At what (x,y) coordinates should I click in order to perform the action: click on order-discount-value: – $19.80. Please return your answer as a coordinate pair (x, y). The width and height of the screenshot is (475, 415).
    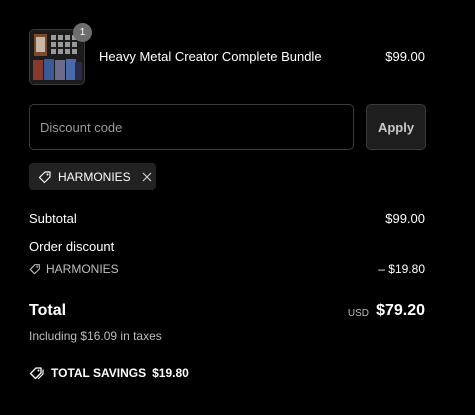
    Looking at the image, I should click on (401, 269).